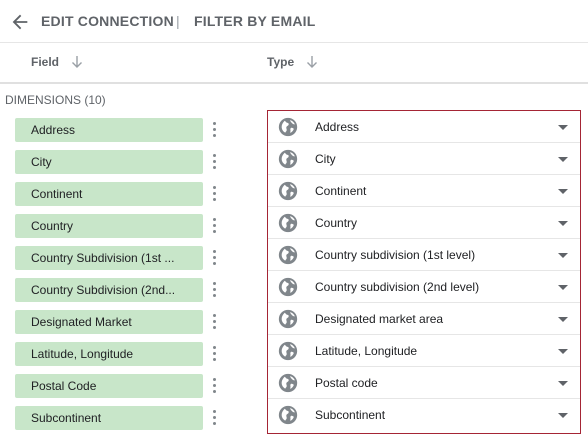  Describe the element at coordinates (109, 162) in the screenshot. I see `field-chip: City` at that location.